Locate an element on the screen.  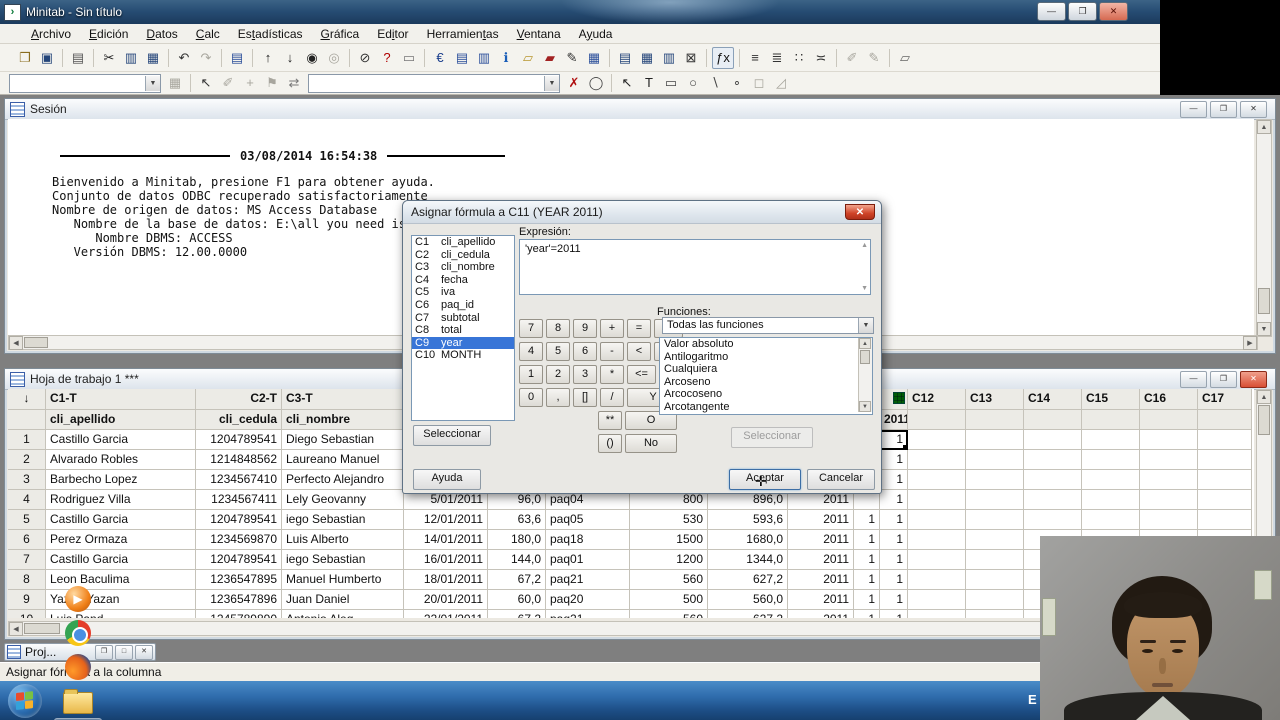
show-history-icon: ▱ is located at coordinates (528, 58).